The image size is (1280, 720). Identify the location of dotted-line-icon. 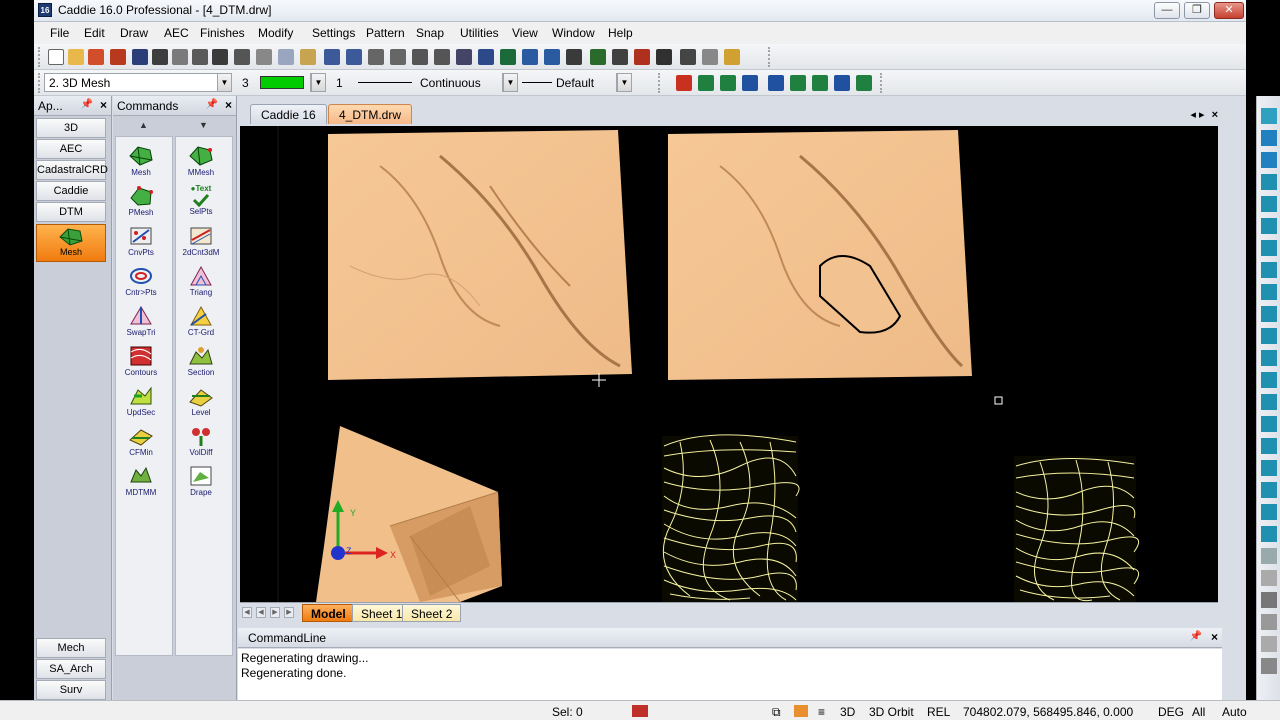
(1269, 556).